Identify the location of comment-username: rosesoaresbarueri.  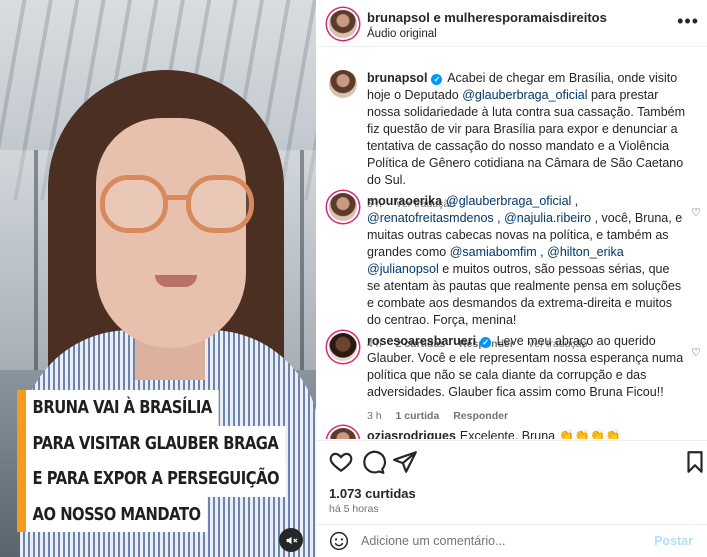
(421, 341).